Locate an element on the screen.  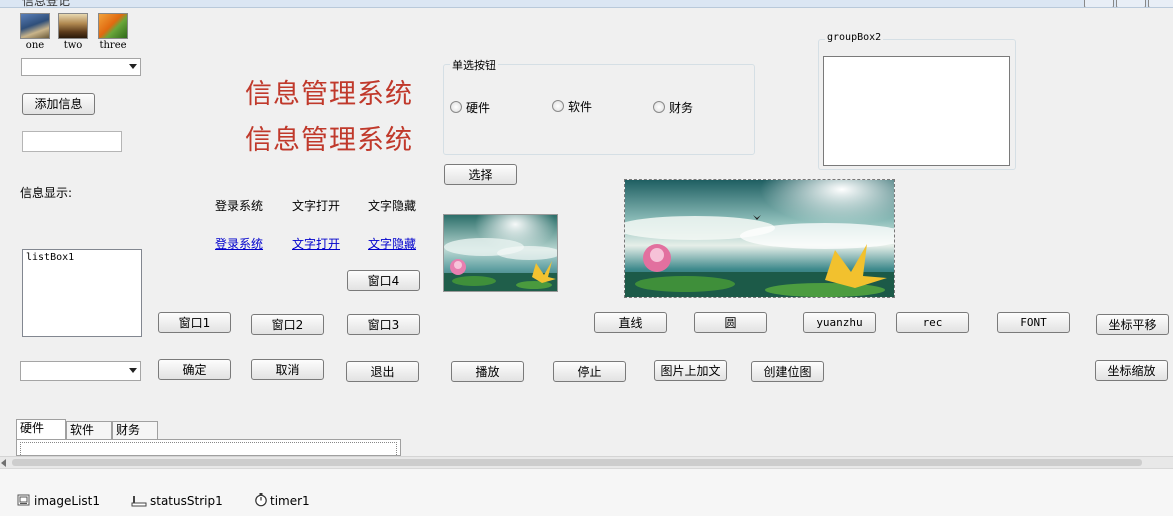
info-textbox is located at coordinates (72, 141).